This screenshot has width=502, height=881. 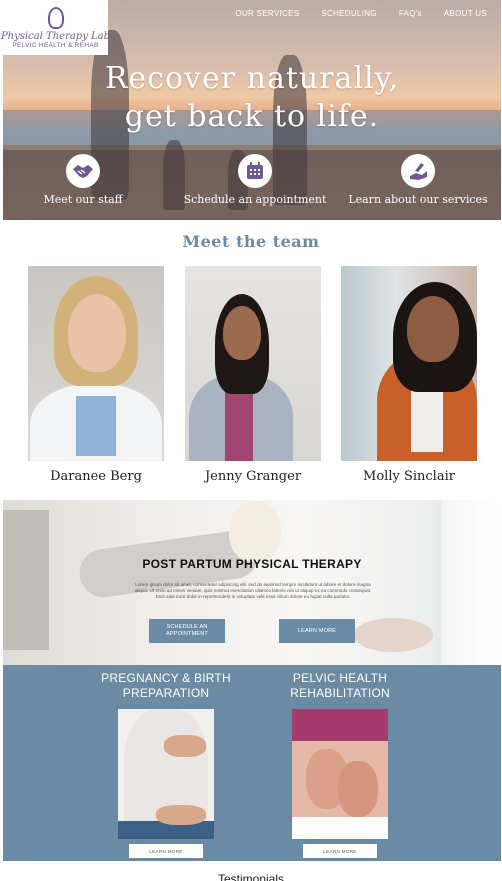 I want to click on nav-our-services: OUR SERVICES, so click(x=267, y=13).